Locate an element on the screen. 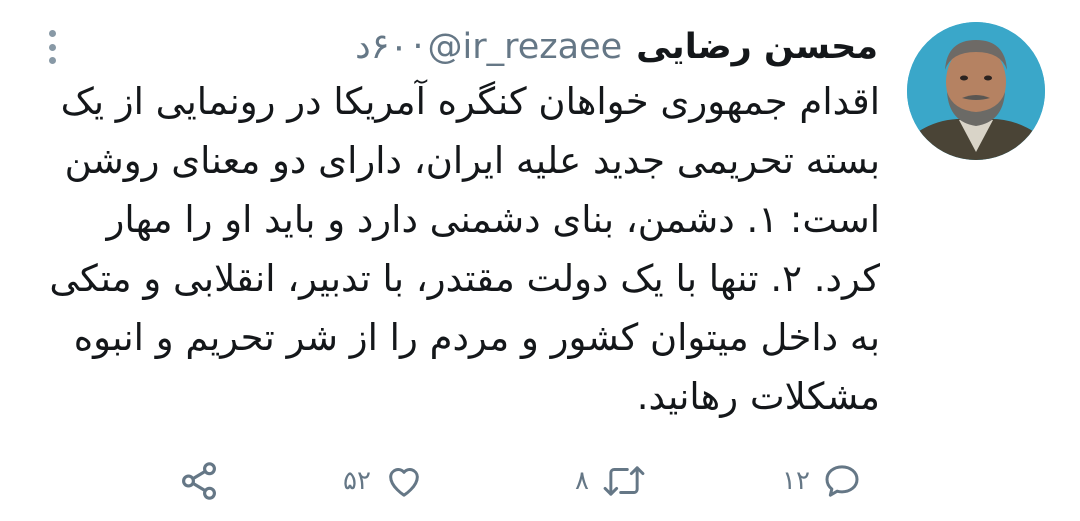 Image resolution: width=1080 pixels, height=521 pixels. tweet-time: ۶۰د is located at coordinates (381, 47).